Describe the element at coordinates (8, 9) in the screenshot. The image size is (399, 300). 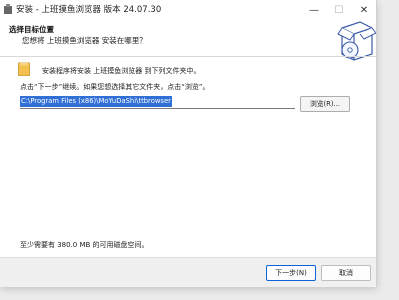
I see `app-icon` at that location.